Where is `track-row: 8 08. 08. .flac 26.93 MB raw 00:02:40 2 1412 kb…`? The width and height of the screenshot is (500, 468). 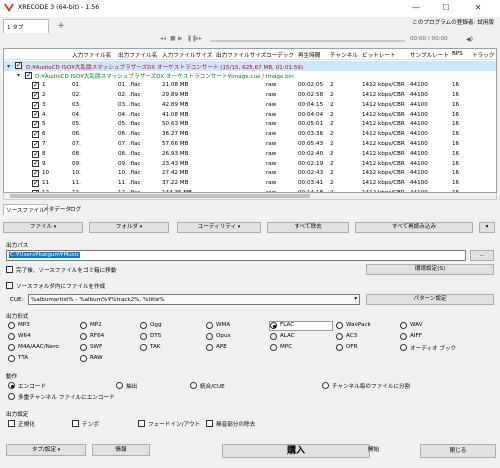 track-row: 8 08. 08. .flac 26.93 MB raw 00:02:40 2 1412 kb… is located at coordinates (250, 154).